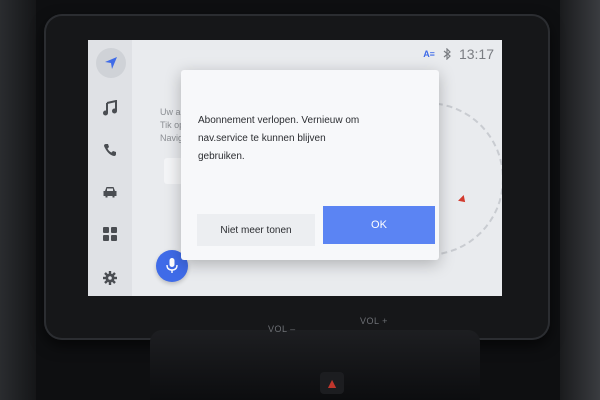  Describe the element at coordinates (282, 329) in the screenshot. I see `vol-minus-label: VOL –` at that location.